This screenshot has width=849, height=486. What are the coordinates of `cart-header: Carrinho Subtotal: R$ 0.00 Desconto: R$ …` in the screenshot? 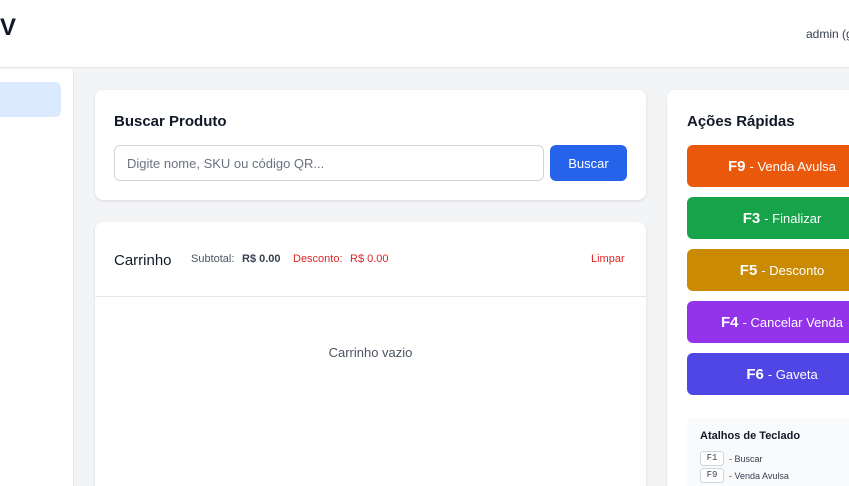 It's located at (370, 259).